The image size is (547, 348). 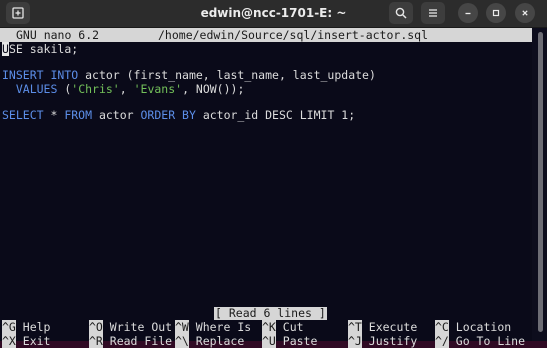 I want to click on close-button, so click(x=525, y=13).